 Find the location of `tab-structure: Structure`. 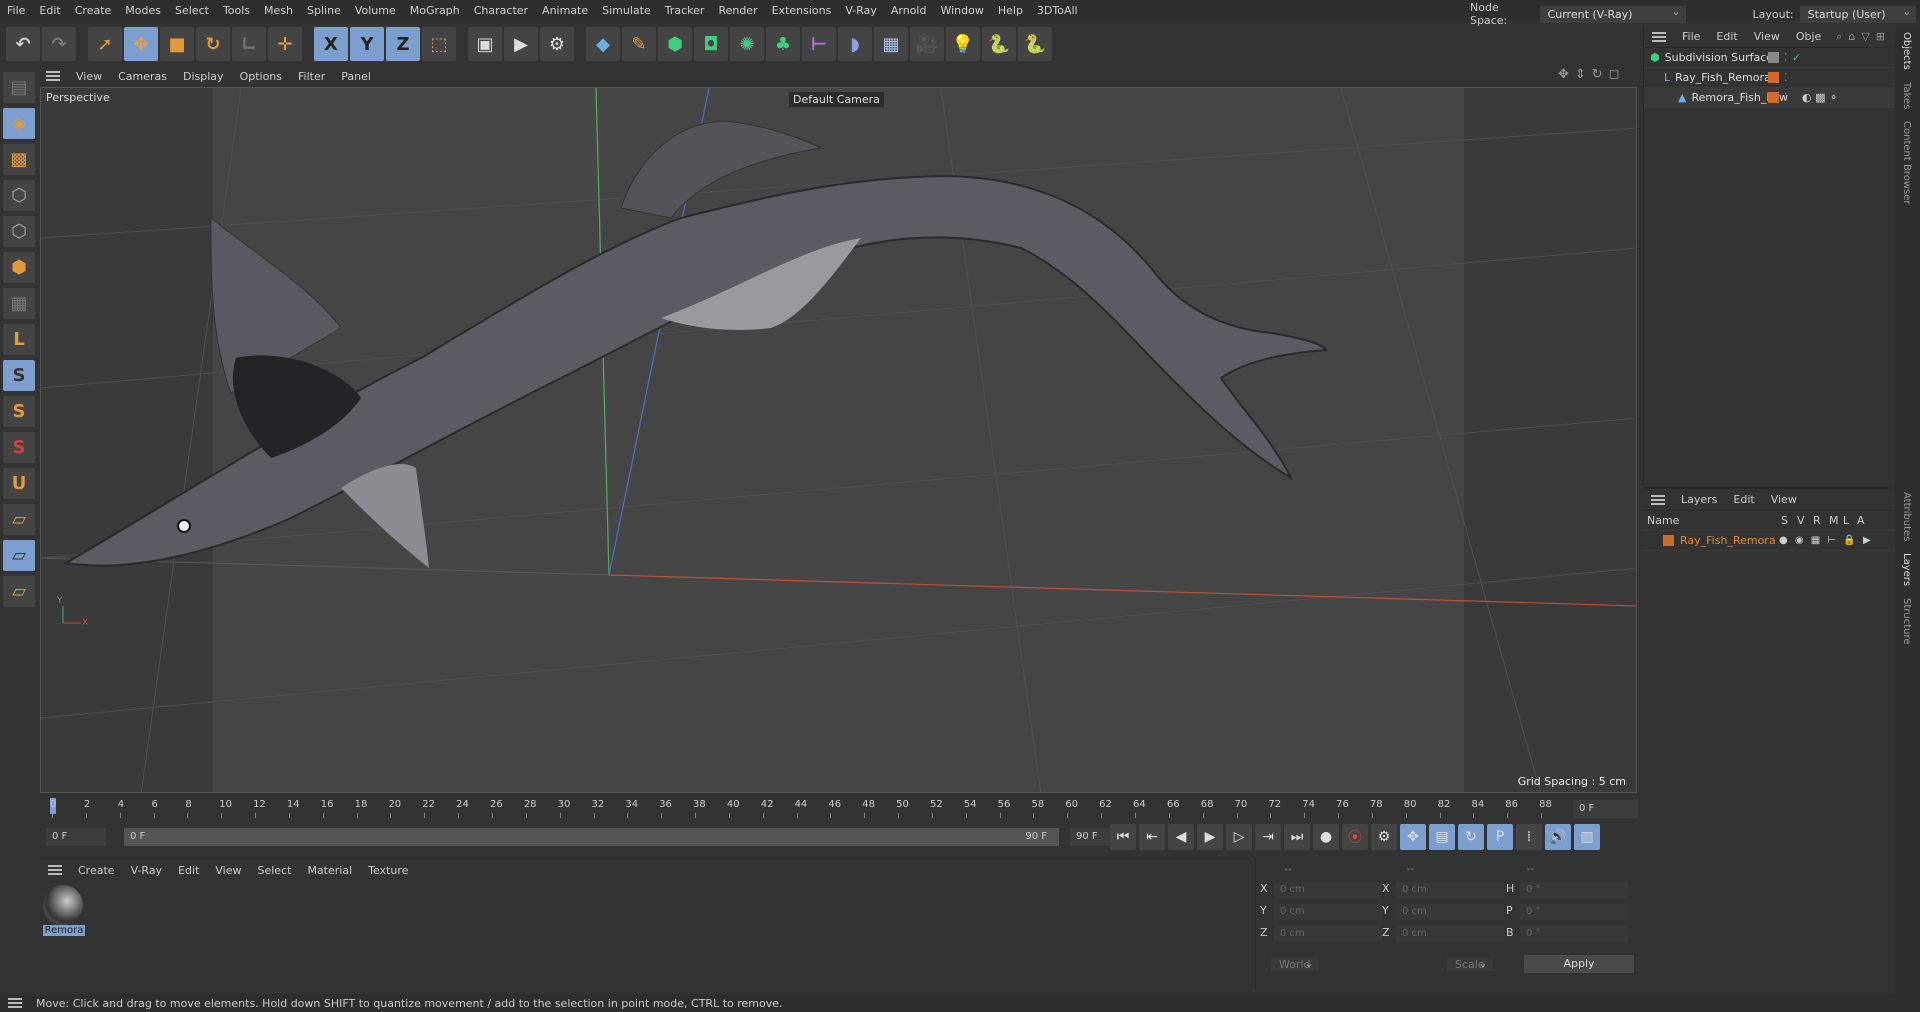

tab-structure: Structure is located at coordinates (1906, 621).